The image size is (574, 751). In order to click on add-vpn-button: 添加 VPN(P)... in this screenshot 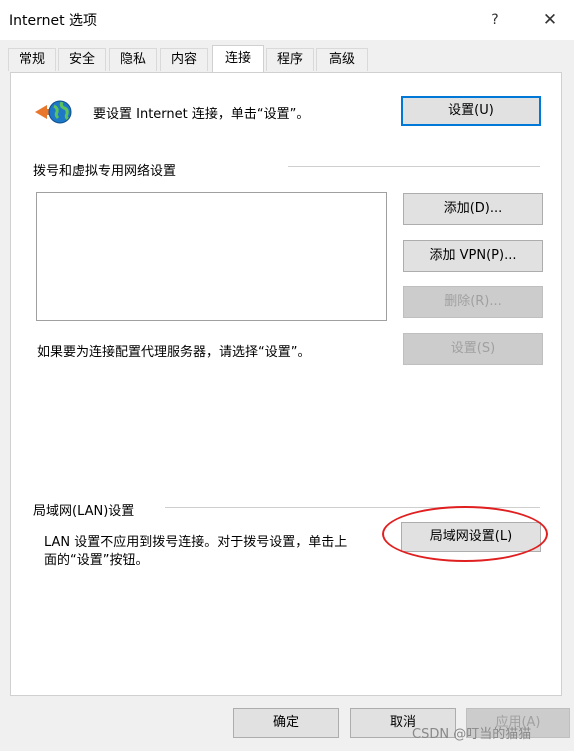, I will do `click(473, 256)`.